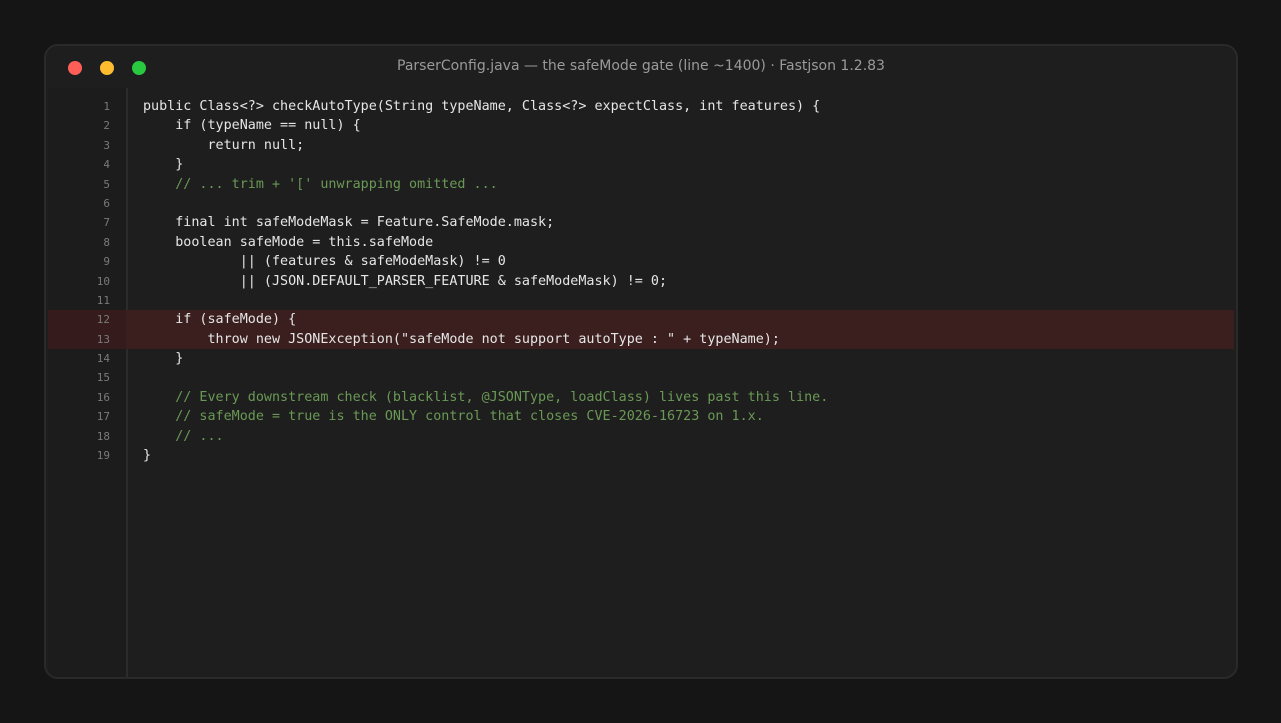  Describe the element at coordinates (224, 145) in the screenshot. I see `code-text: return null;` at that location.